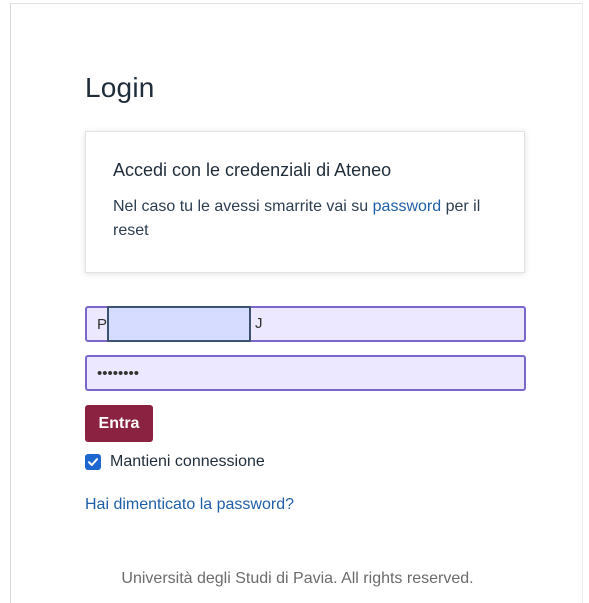 The height and width of the screenshot is (603, 589). What do you see at coordinates (187, 461) in the screenshot?
I see `remember-label: Mantieni connessione` at bounding box center [187, 461].